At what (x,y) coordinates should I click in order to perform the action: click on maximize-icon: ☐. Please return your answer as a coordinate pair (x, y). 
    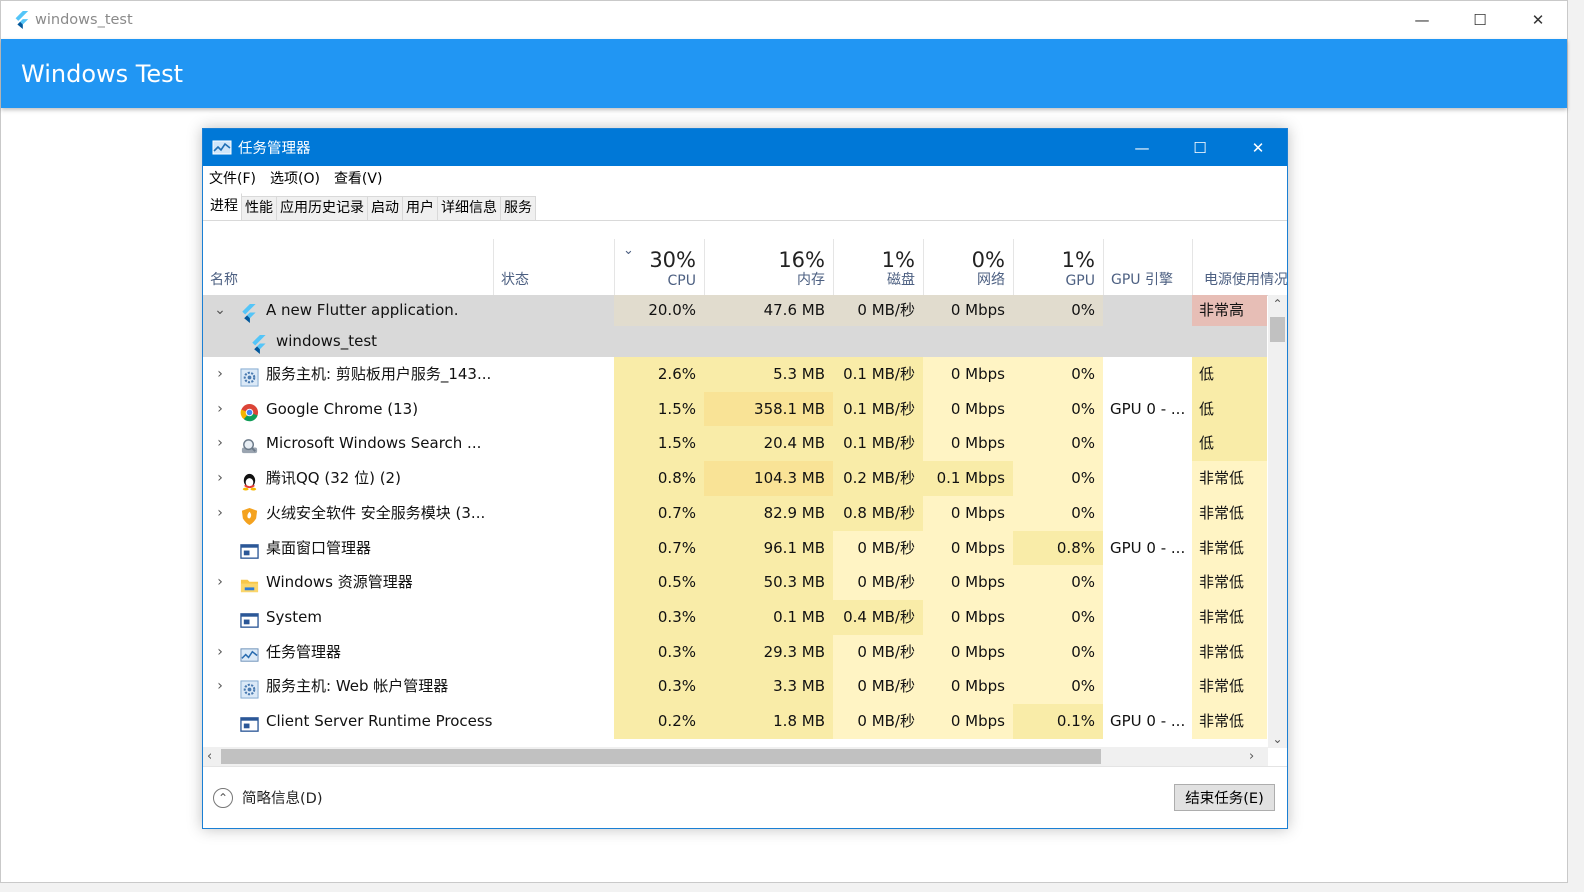
    Looking at the image, I should click on (1200, 147).